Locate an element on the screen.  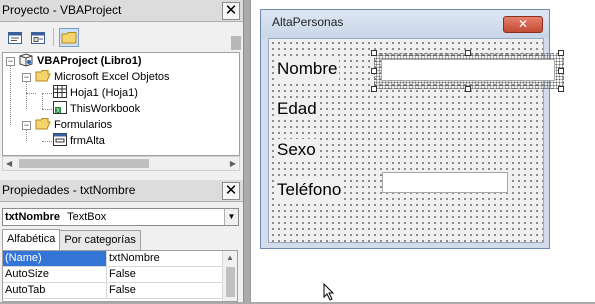
properties-vertical-scrollbar: ▲ is located at coordinates (229, 276).